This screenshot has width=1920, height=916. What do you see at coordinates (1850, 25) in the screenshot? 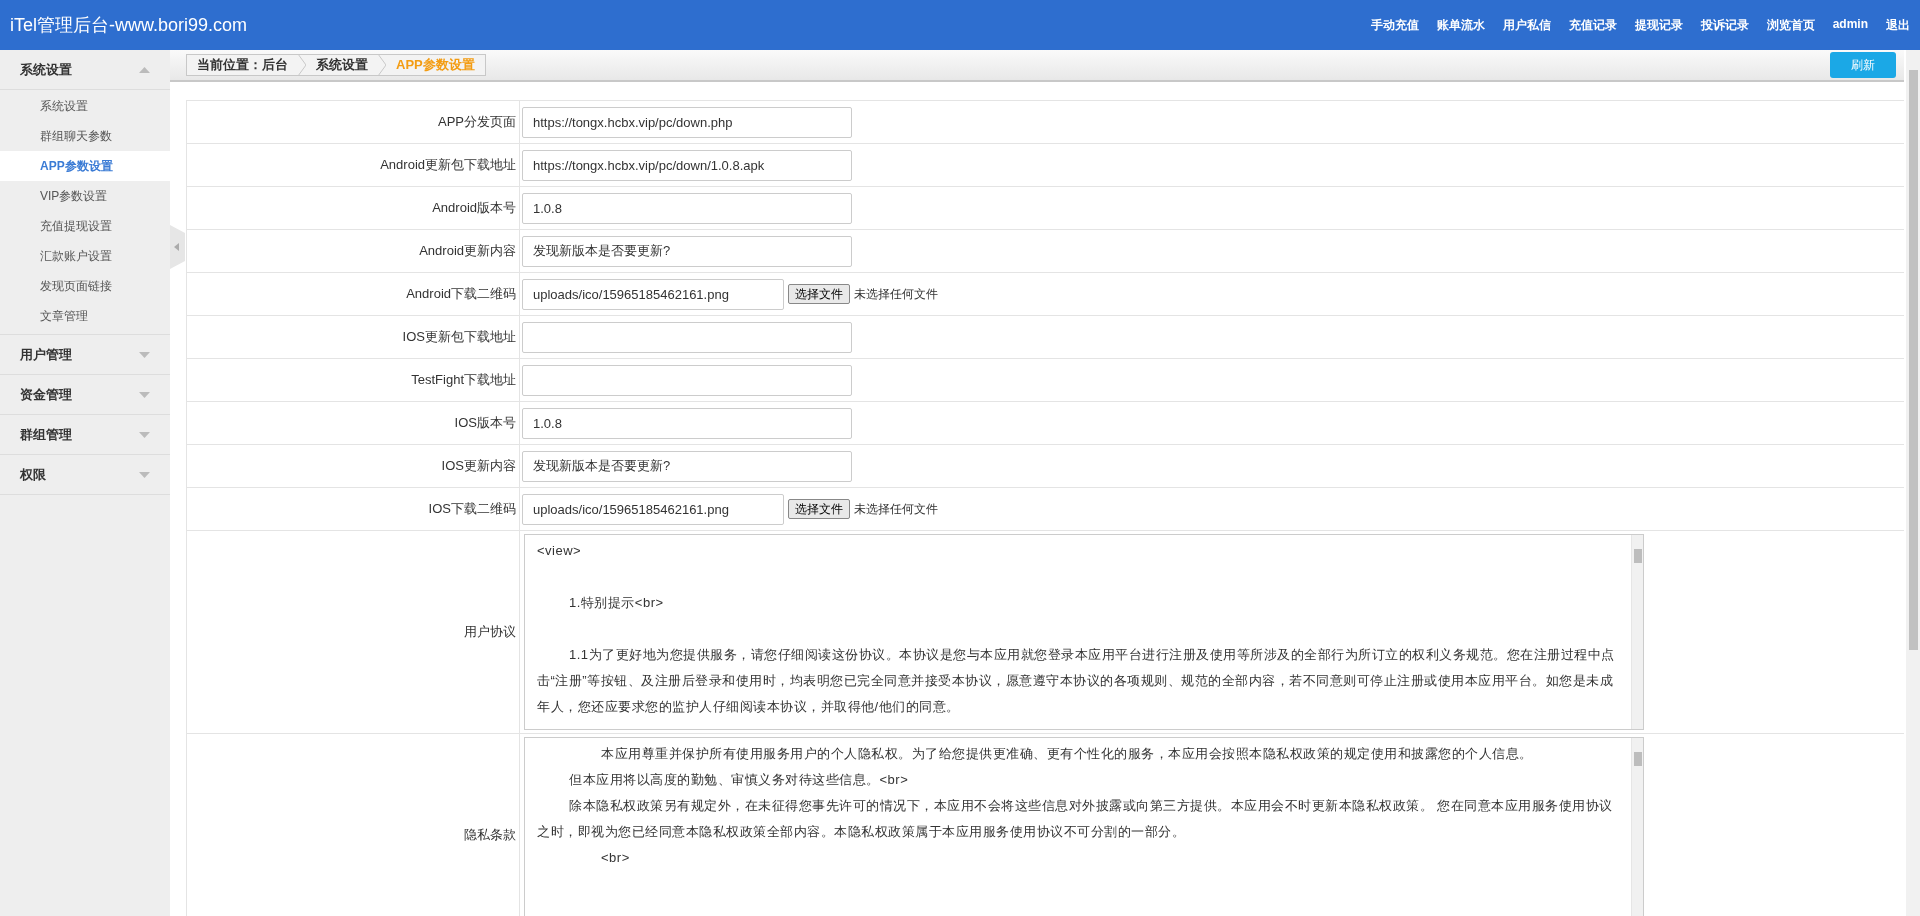
I see `nav-link: admin` at bounding box center [1850, 25].